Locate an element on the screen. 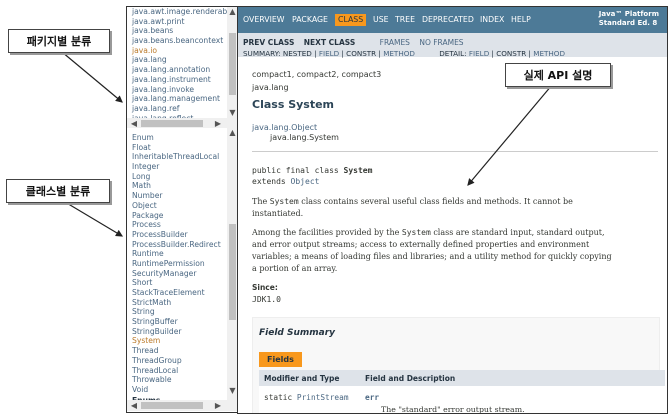 The height and width of the screenshot is (417, 671). callout-class: 클래스별 분류 is located at coordinates (58, 191).